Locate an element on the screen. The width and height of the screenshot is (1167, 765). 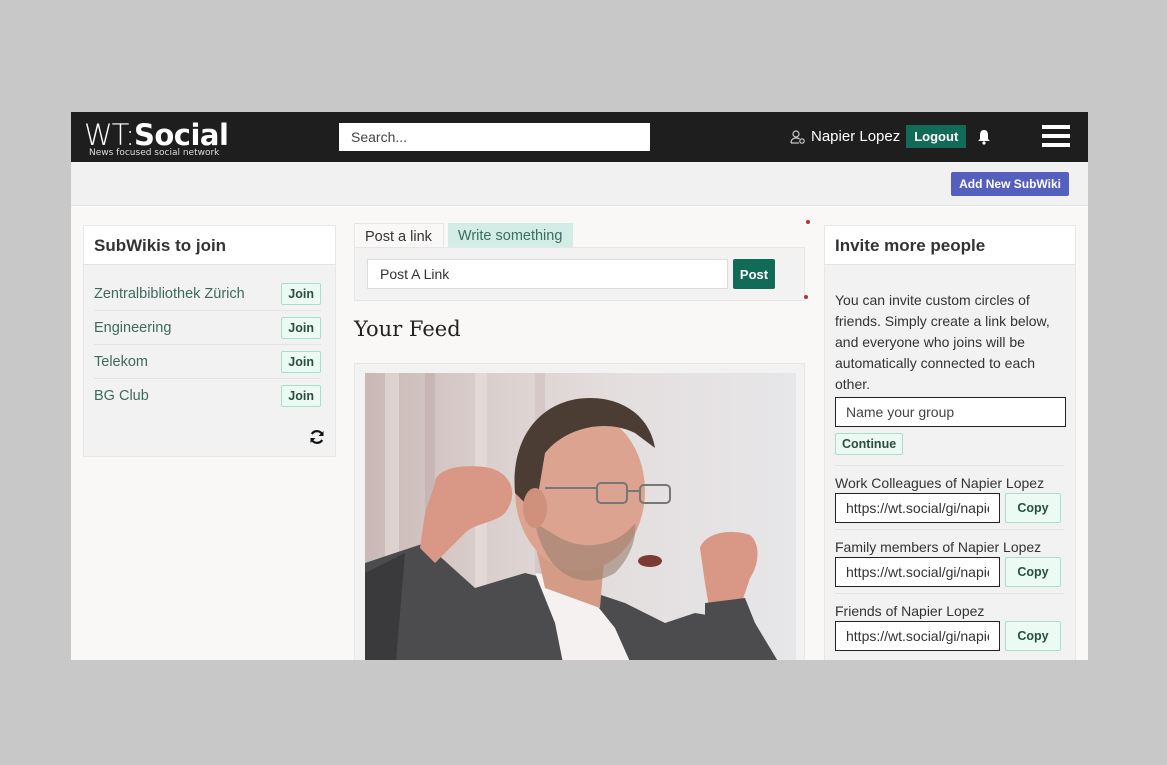
subwiki-item: Engineering Join is located at coordinates (207, 328).